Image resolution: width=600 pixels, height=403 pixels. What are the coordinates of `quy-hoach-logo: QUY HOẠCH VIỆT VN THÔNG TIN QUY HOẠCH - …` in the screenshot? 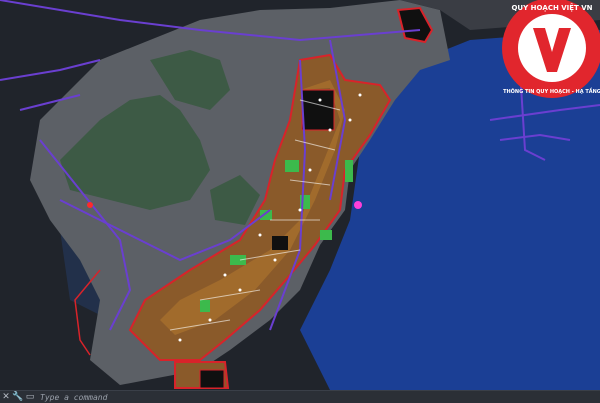 It's located at (551, 49).